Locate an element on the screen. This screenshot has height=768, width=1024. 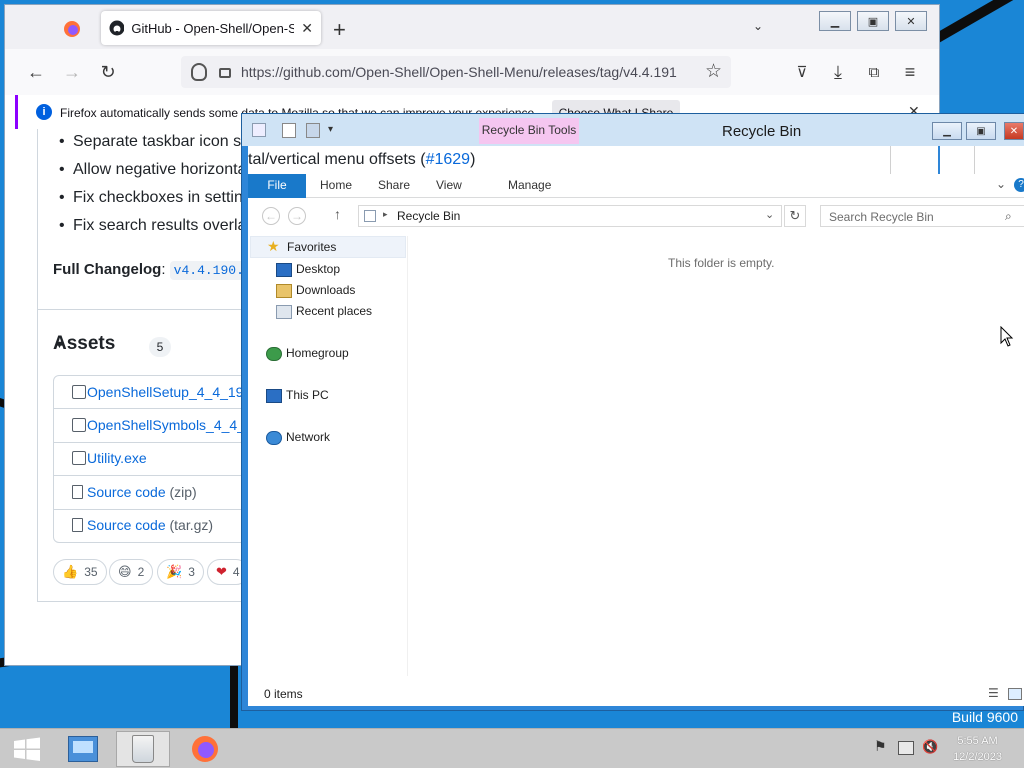
file-zip-icon is located at coordinates (77, 525).